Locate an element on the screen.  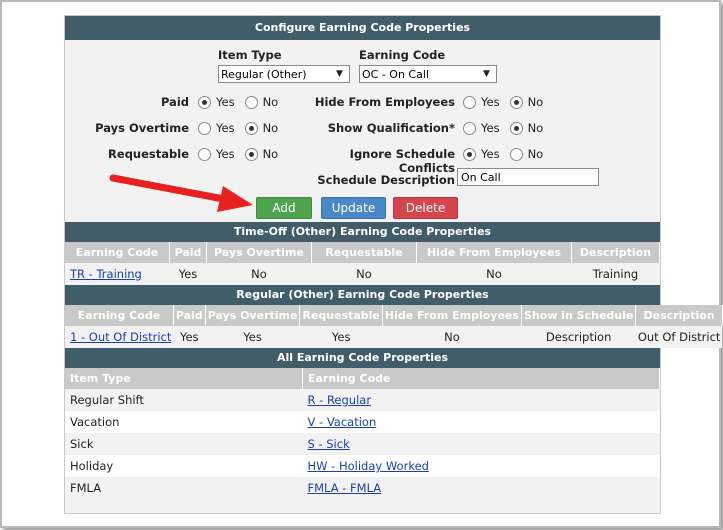
earning-code-cell: V - Vacation is located at coordinates (481, 422).